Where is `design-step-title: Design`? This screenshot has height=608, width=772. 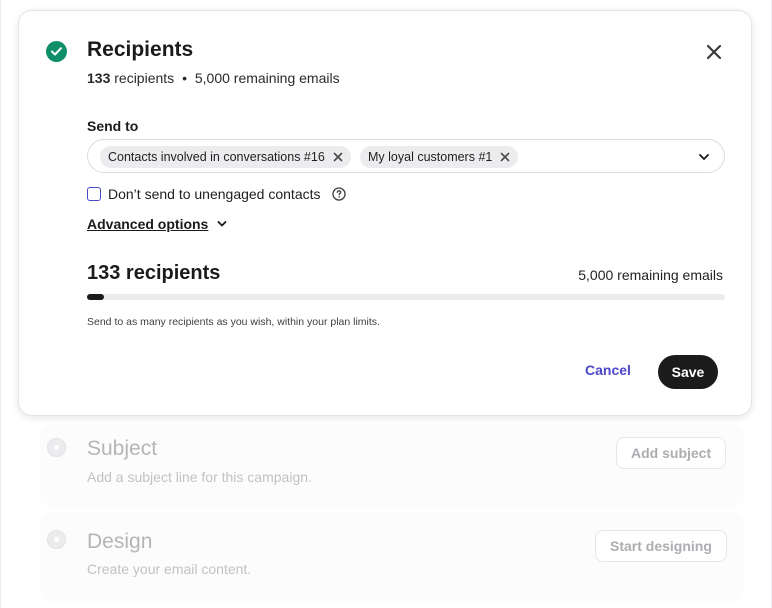 design-step-title: Design is located at coordinates (120, 541).